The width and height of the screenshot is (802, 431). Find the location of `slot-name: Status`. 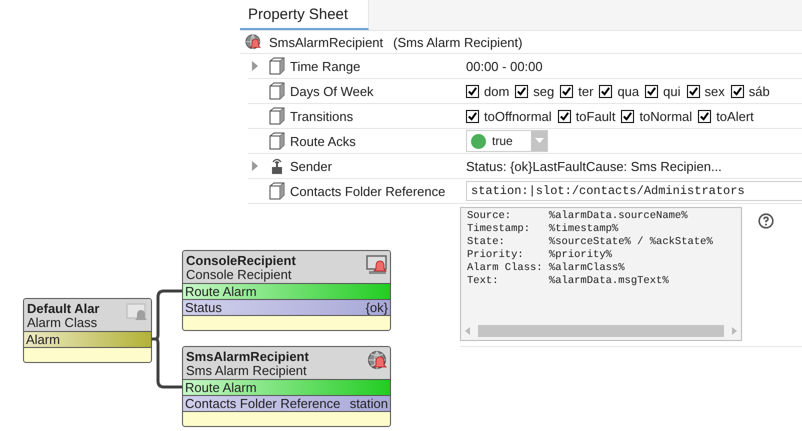

slot-name: Status is located at coordinates (203, 307).